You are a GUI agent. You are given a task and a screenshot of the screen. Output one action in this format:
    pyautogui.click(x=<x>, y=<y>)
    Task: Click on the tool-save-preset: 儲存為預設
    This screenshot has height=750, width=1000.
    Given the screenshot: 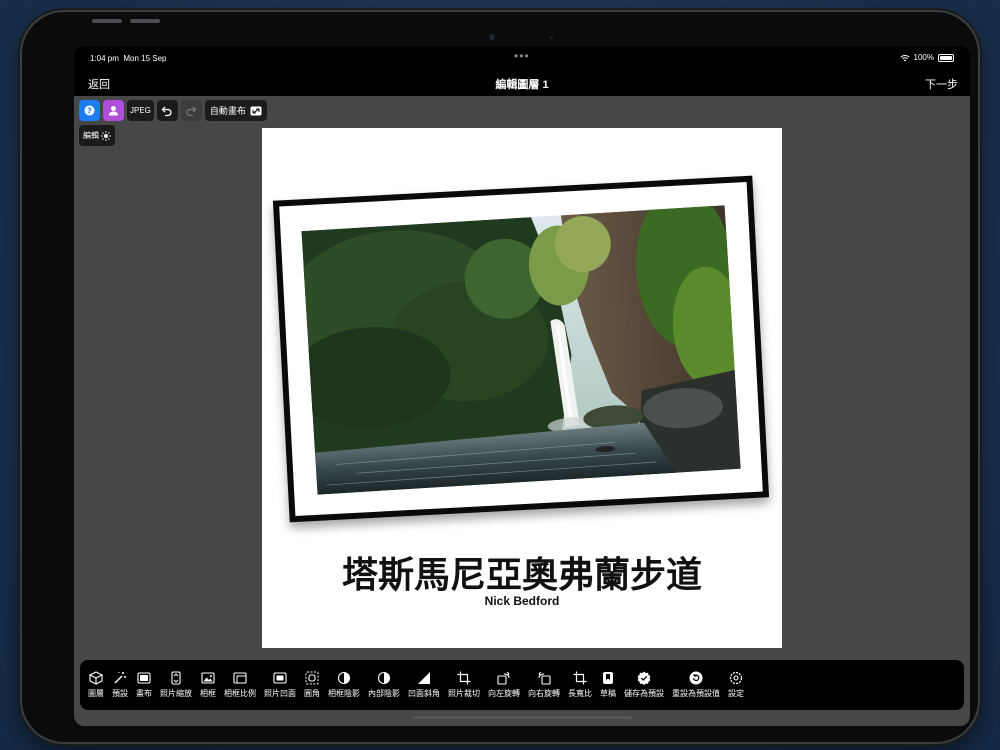 What is the action you would take?
    pyautogui.click(x=644, y=685)
    